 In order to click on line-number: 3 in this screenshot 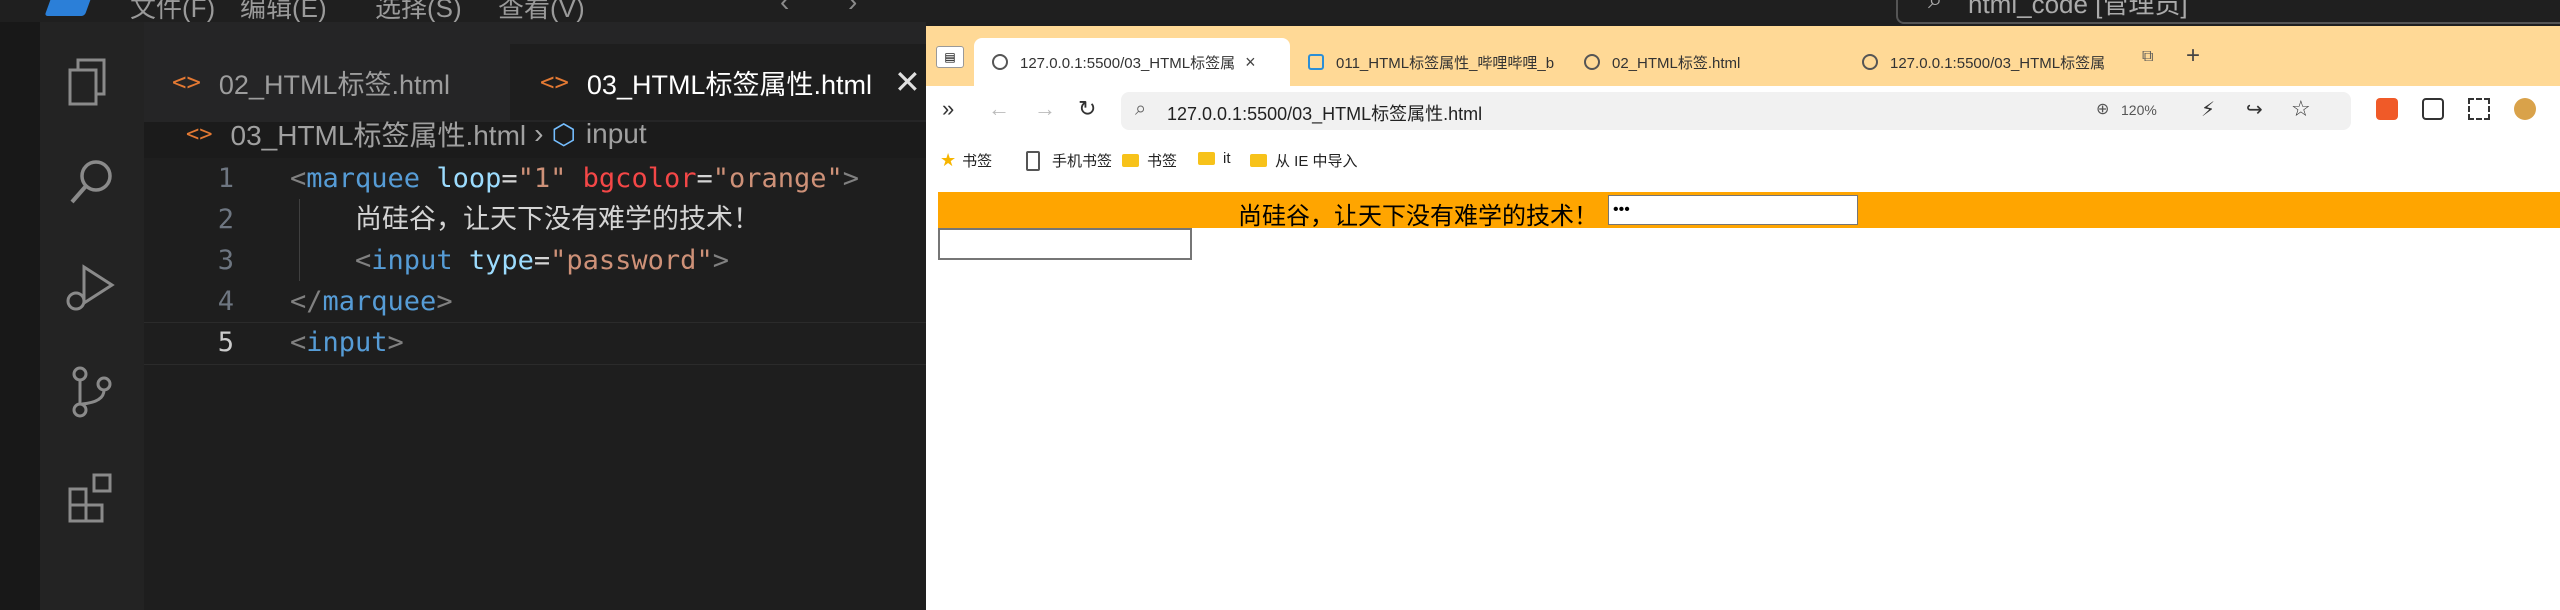, I will do `click(225, 260)`.